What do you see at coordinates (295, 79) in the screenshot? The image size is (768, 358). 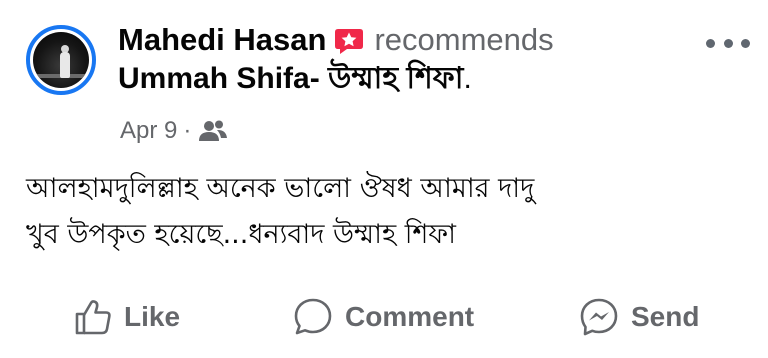 I see `page-line: Ummah Shifa- উম্মাহ শিফা.` at bounding box center [295, 79].